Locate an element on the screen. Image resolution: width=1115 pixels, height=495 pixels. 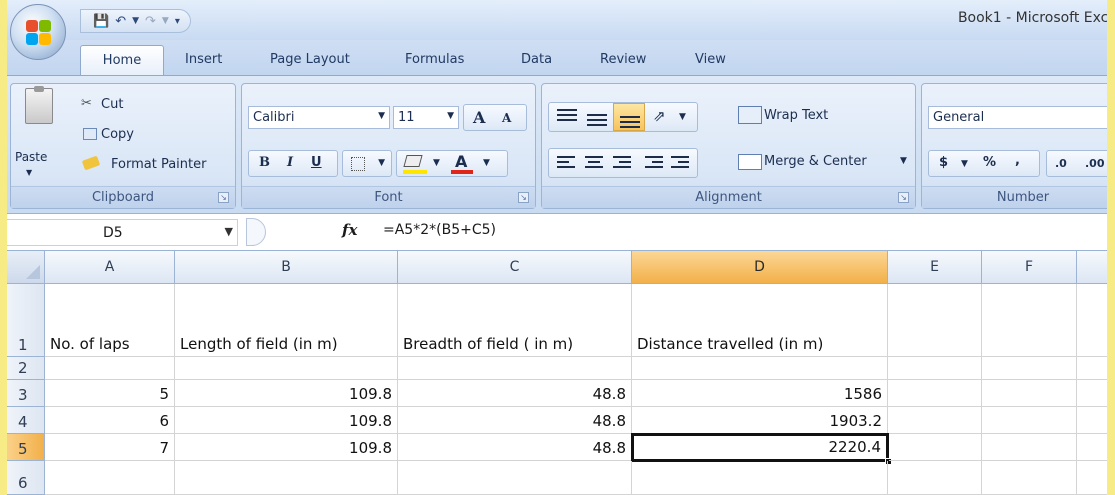
cell-e5 is located at coordinates (935, 447).